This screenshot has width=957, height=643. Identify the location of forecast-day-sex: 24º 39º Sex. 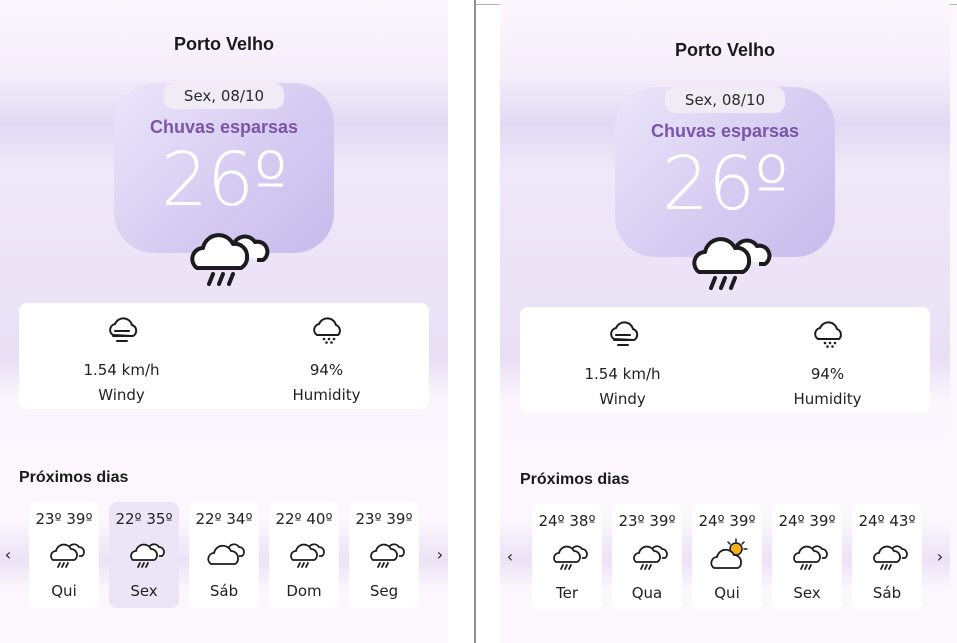
(807, 557).